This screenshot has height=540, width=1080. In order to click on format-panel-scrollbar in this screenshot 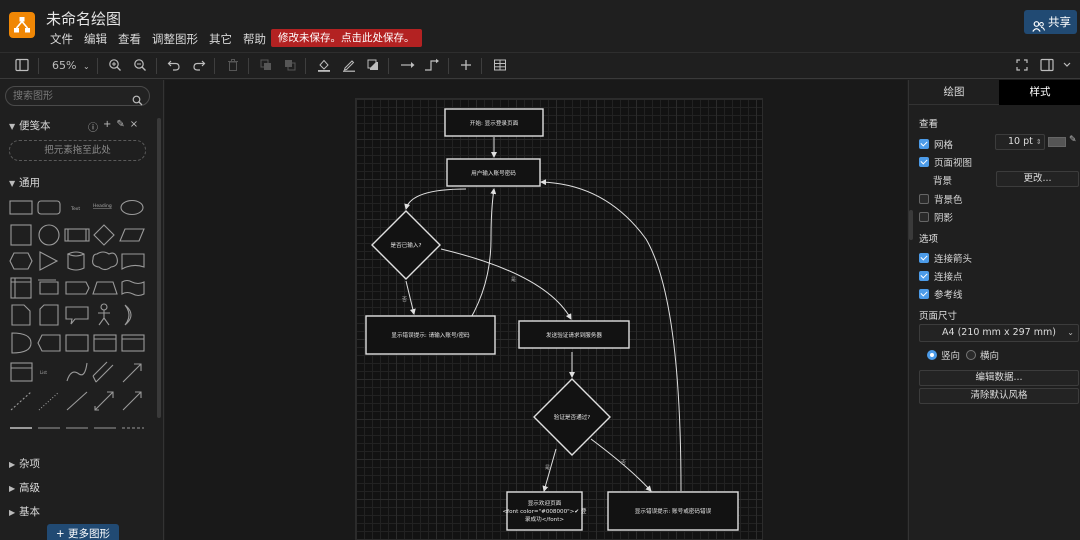, I will do `click(911, 225)`.